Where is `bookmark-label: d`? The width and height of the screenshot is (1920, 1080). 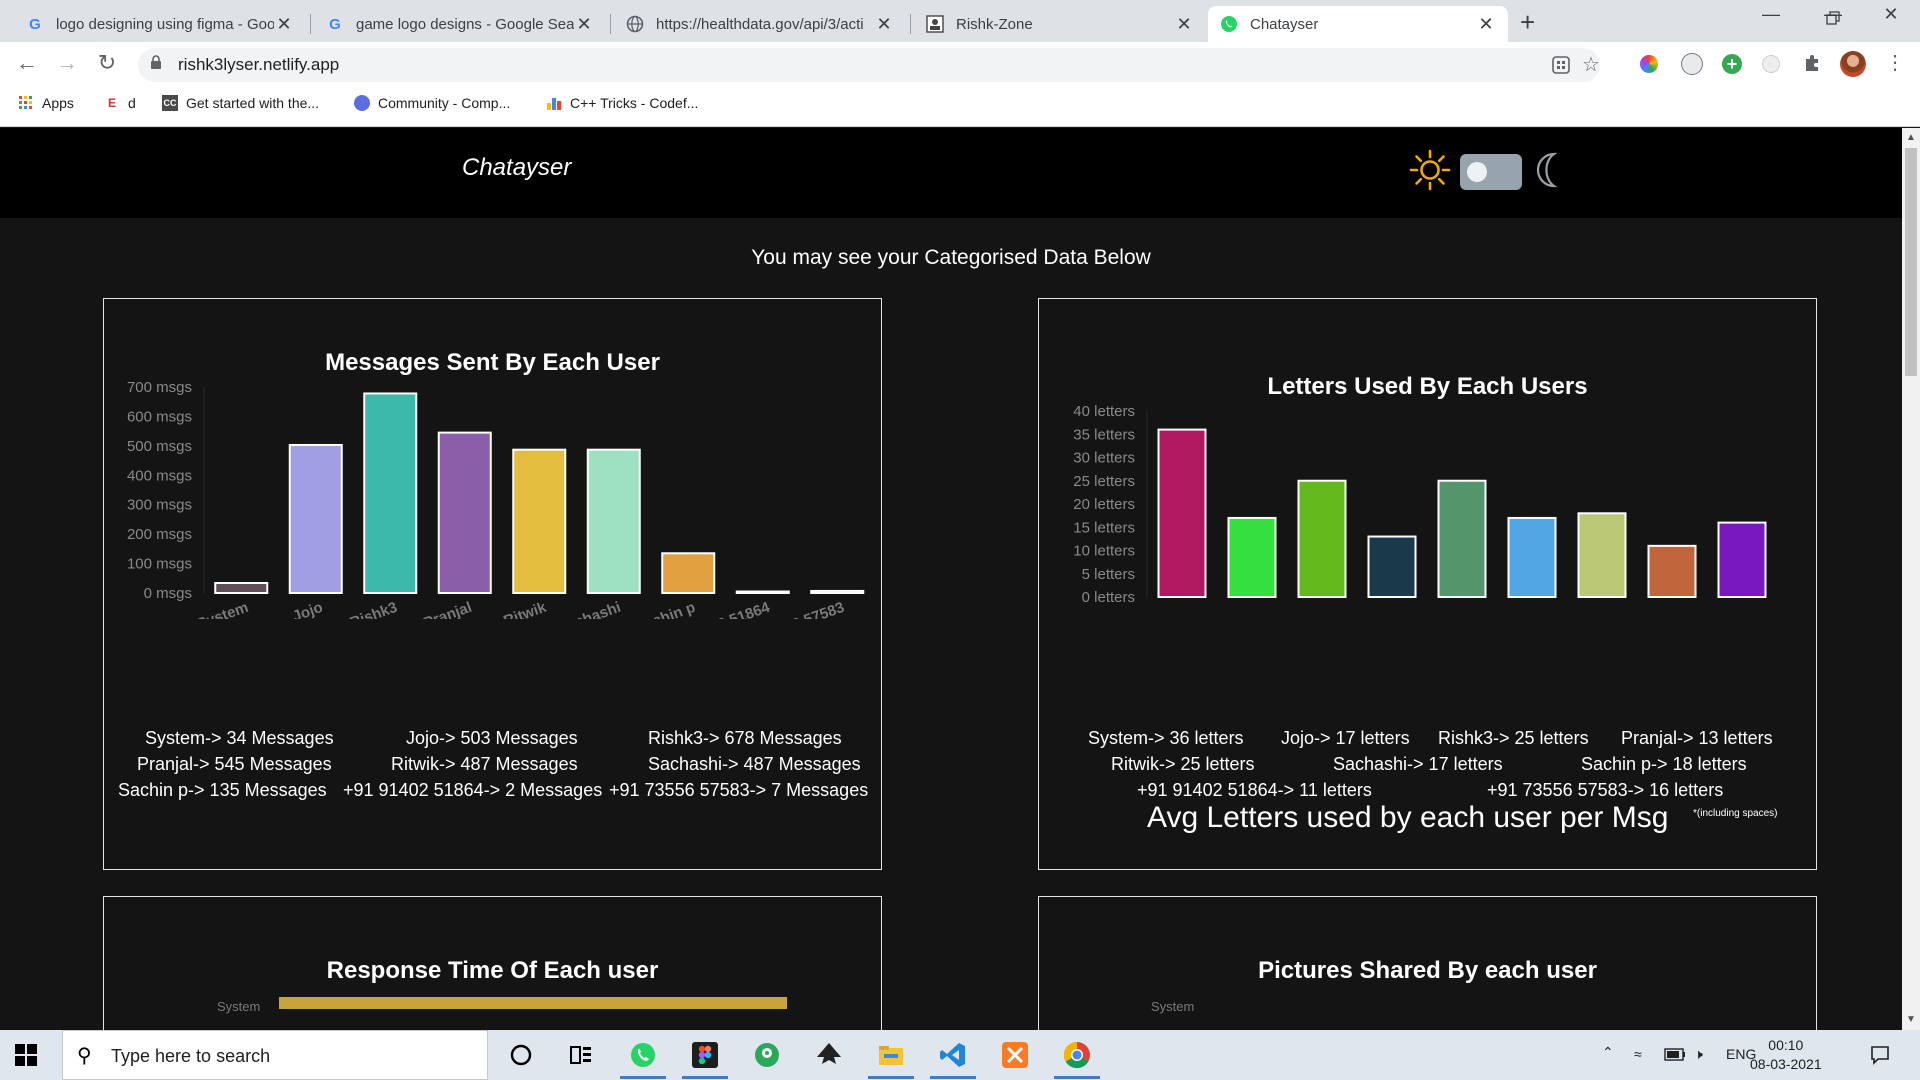
bookmark-label: d is located at coordinates (132, 103).